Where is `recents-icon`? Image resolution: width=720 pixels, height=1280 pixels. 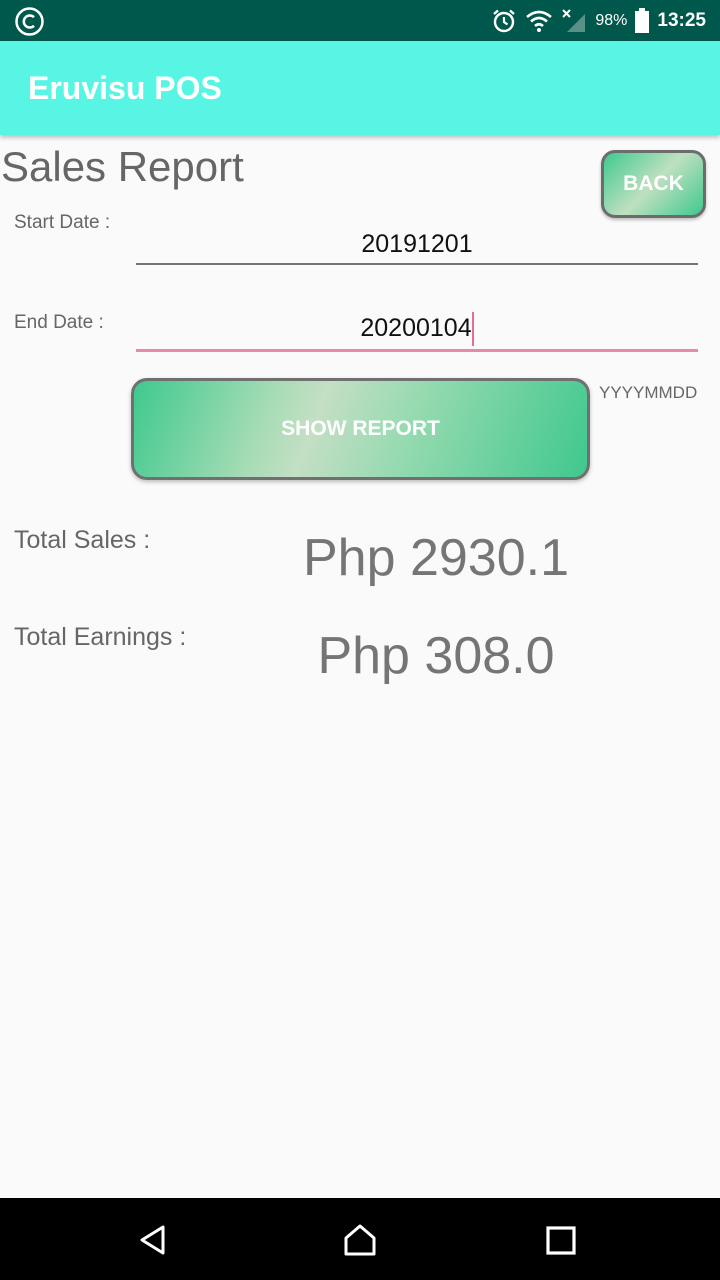
recents-icon is located at coordinates (561, 1240).